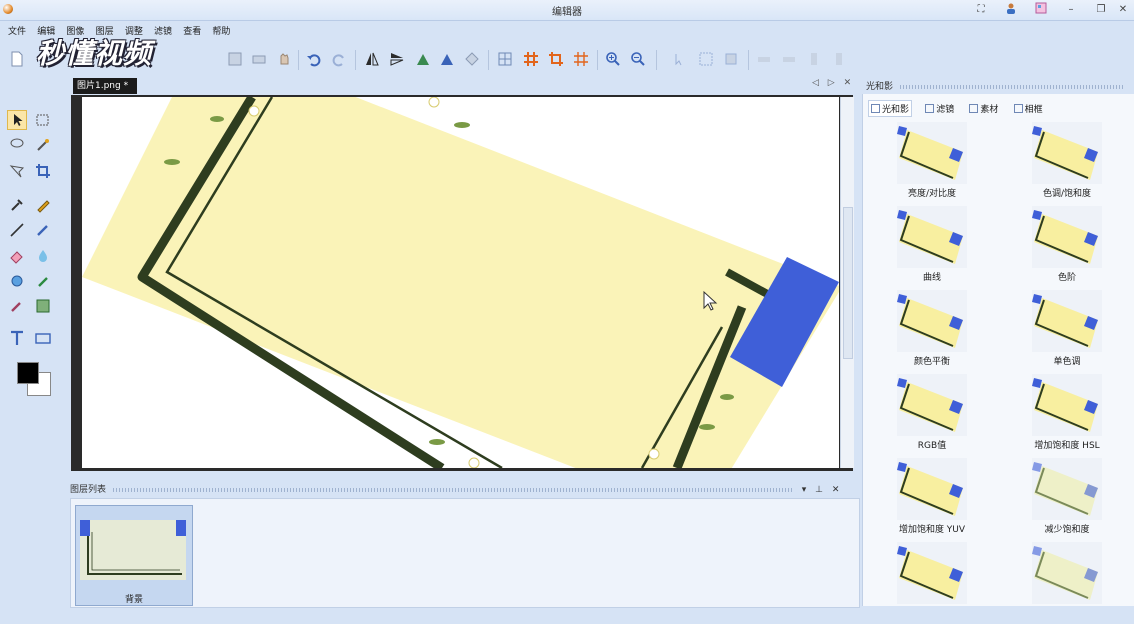 This screenshot has height=624, width=1134. I want to click on effect-label: 亮度/对比度, so click(932, 194).